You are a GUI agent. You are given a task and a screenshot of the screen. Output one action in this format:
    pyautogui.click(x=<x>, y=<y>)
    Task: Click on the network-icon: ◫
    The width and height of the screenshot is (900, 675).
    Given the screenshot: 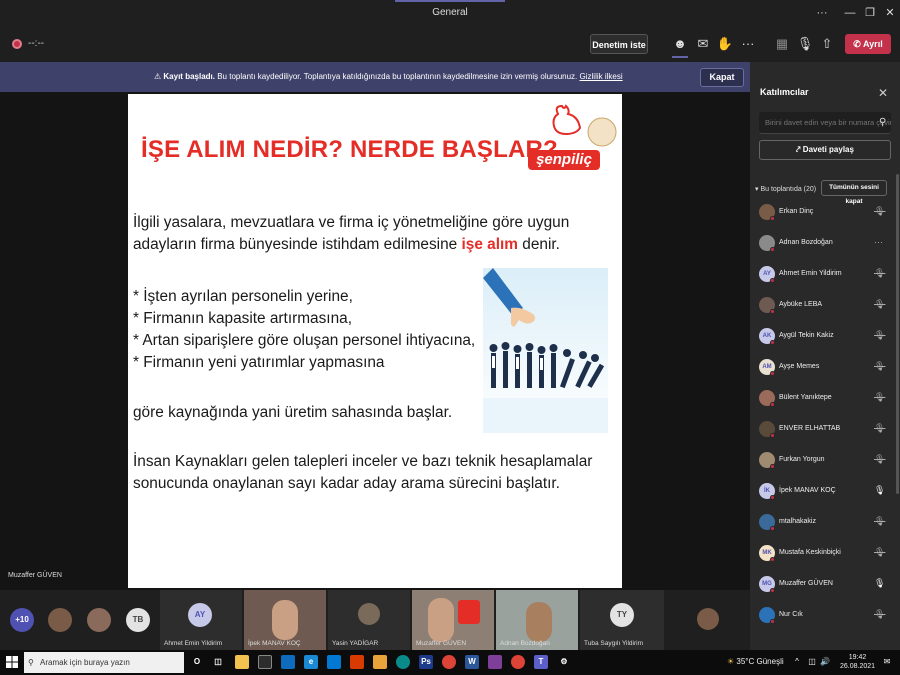 What is the action you would take?
    pyautogui.click(x=812, y=662)
    